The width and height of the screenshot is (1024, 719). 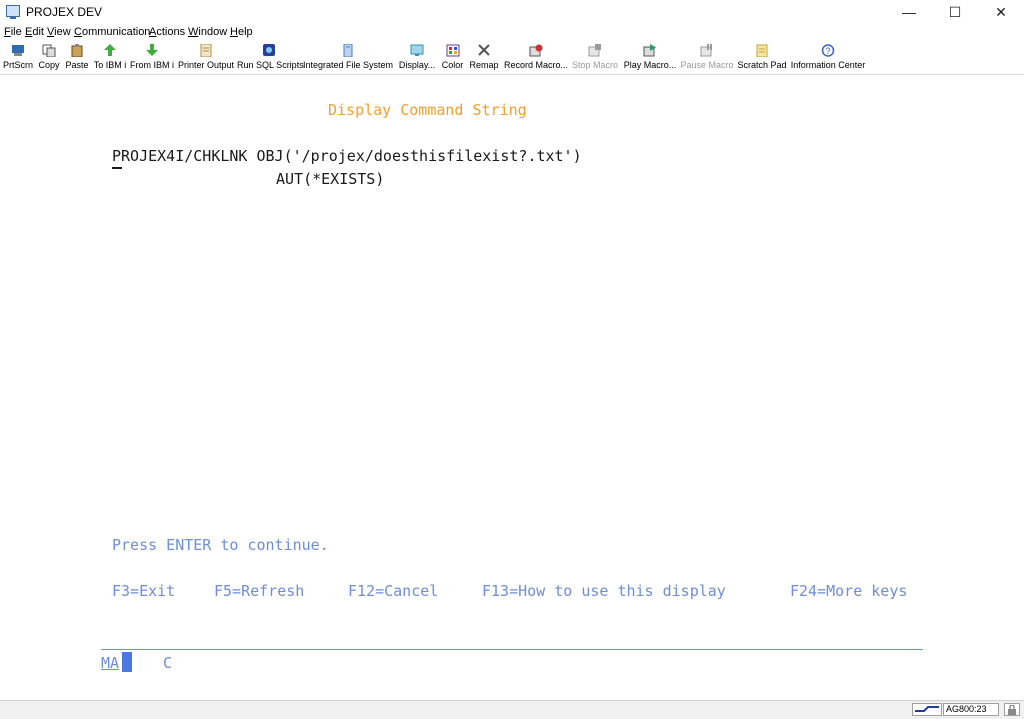 I want to click on color-button: Color, so click(x=452, y=59).